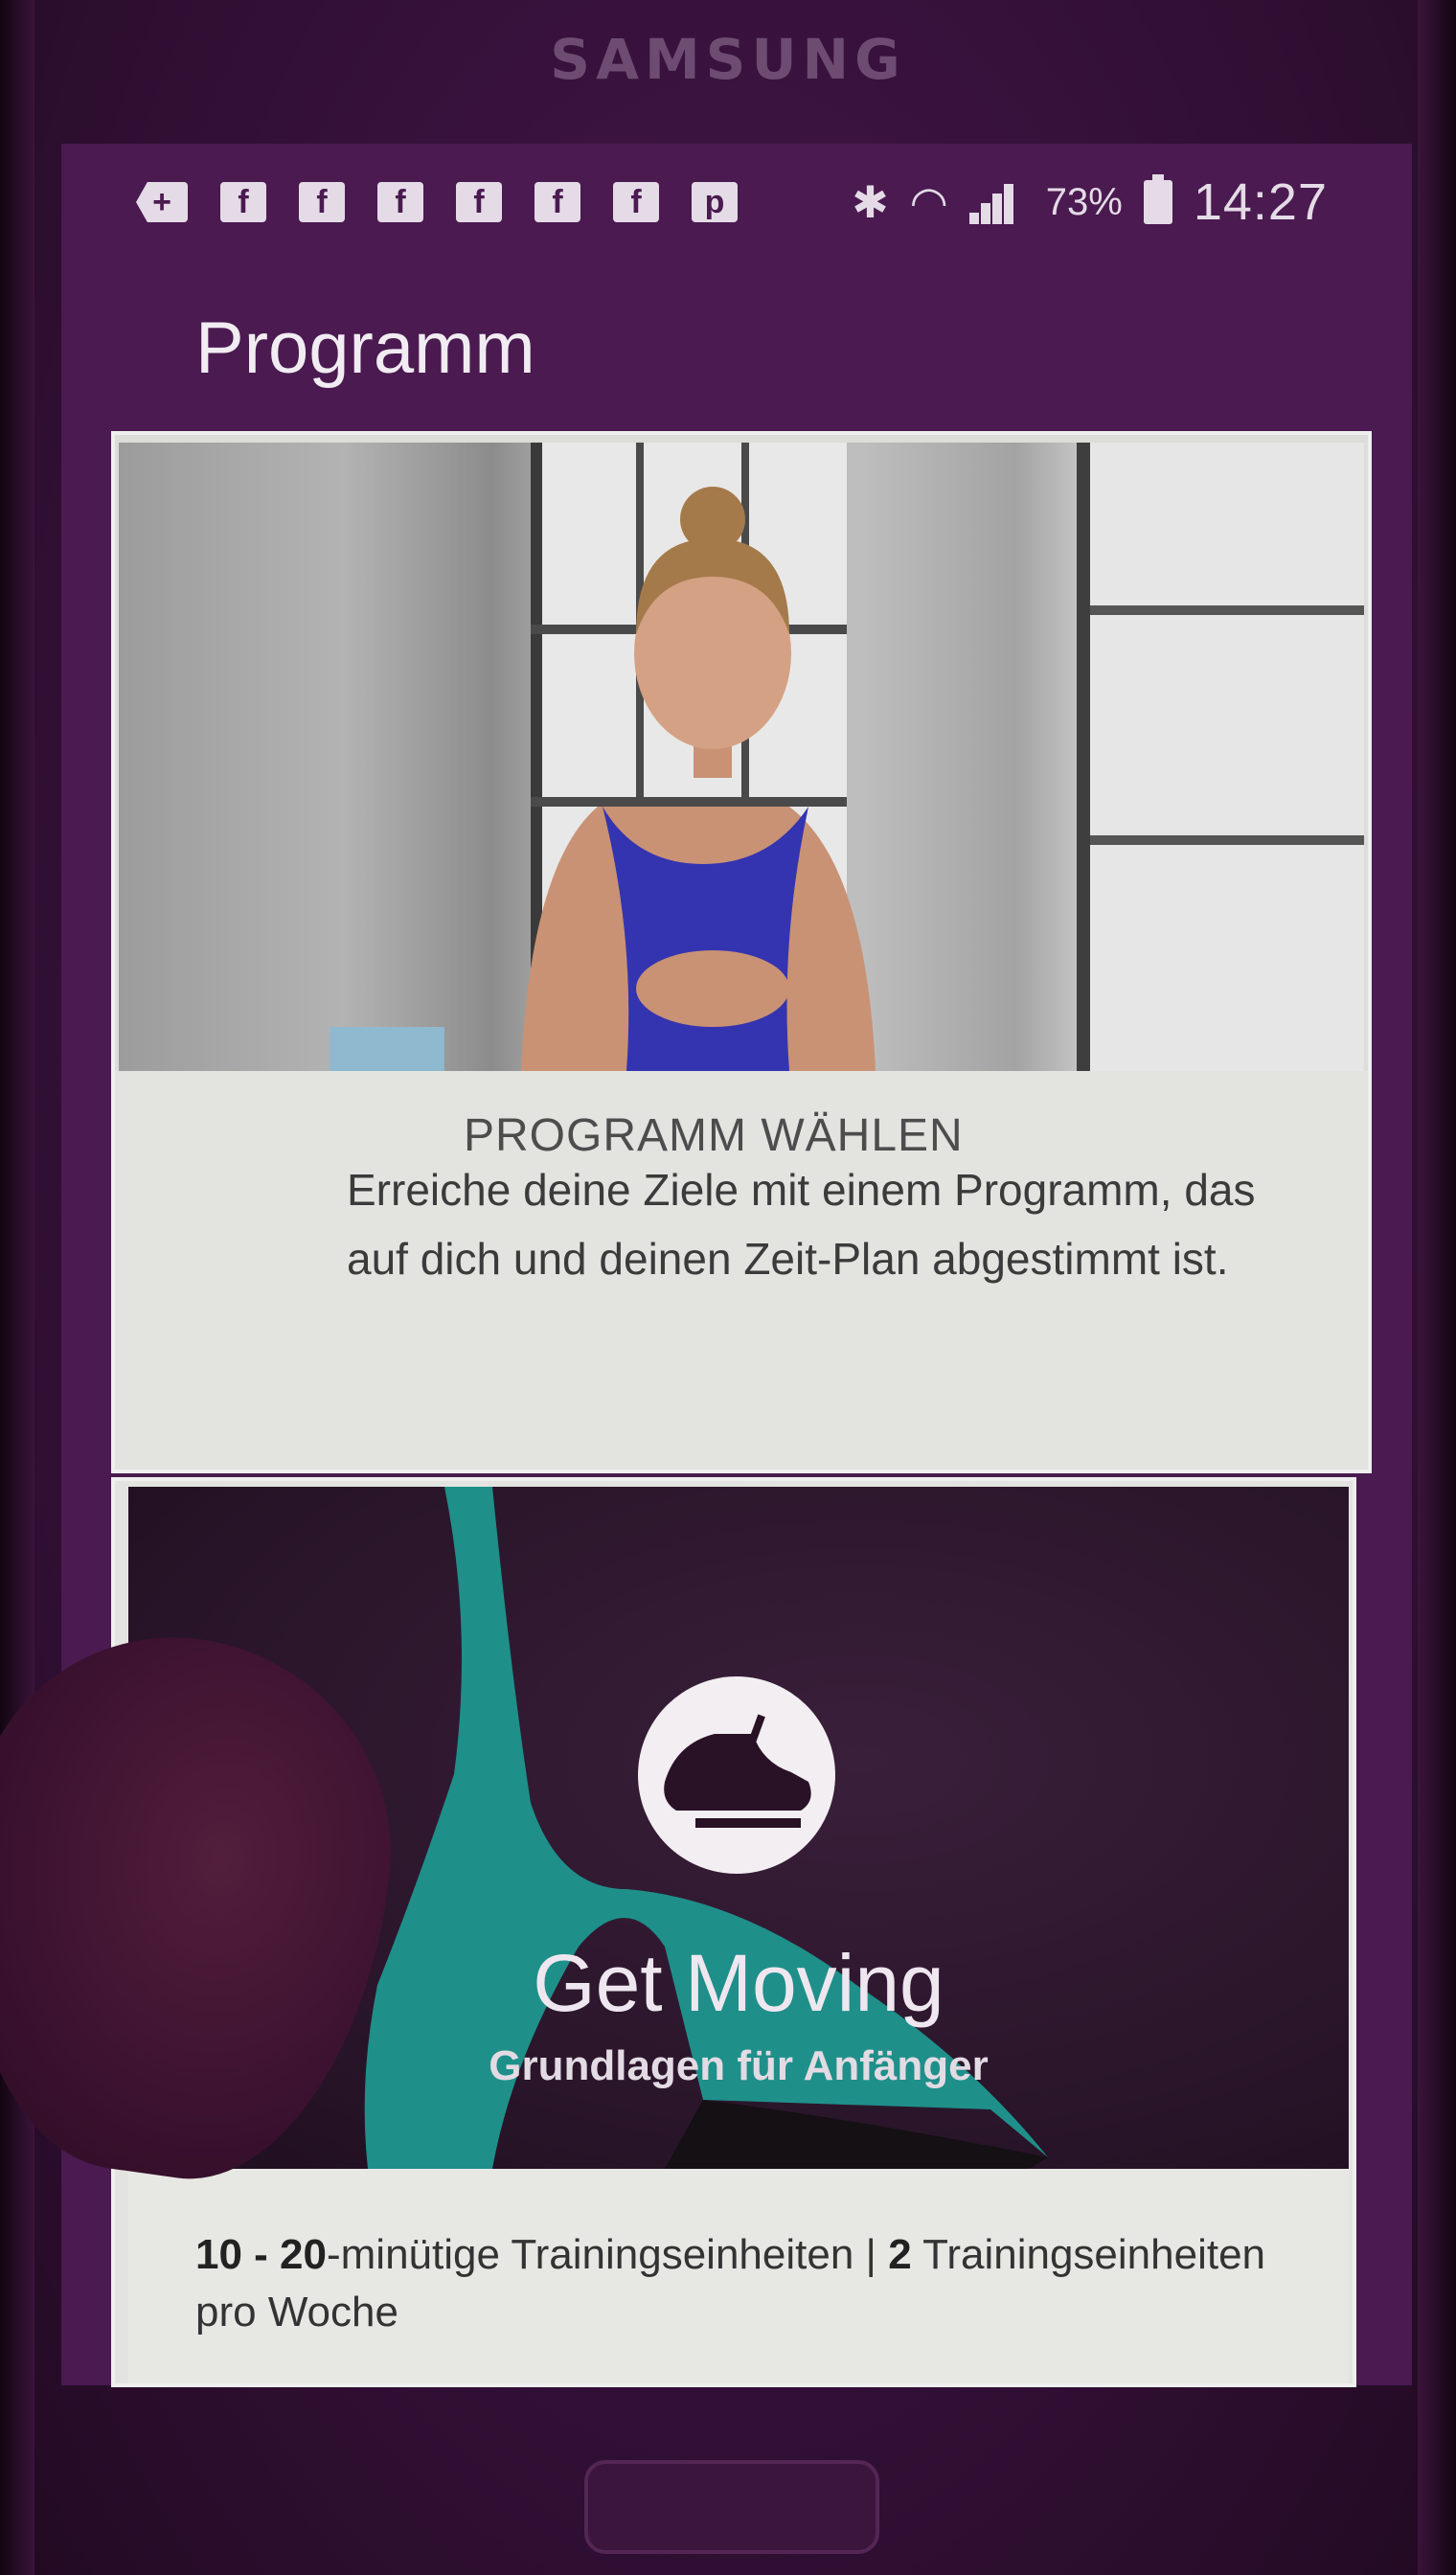  I want to click on choose-program-heading: PROGRAMM WÄHLEN, so click(714, 1135).